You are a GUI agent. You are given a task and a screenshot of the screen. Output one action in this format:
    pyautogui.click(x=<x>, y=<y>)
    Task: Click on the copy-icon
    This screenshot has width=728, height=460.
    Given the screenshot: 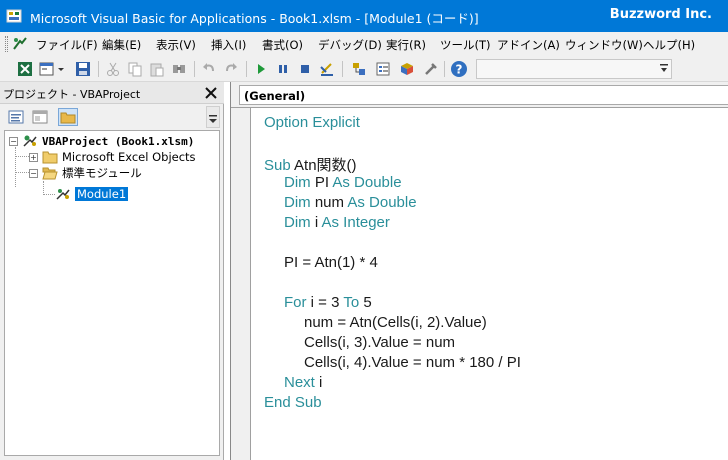 What is the action you would take?
    pyautogui.click(x=135, y=69)
    